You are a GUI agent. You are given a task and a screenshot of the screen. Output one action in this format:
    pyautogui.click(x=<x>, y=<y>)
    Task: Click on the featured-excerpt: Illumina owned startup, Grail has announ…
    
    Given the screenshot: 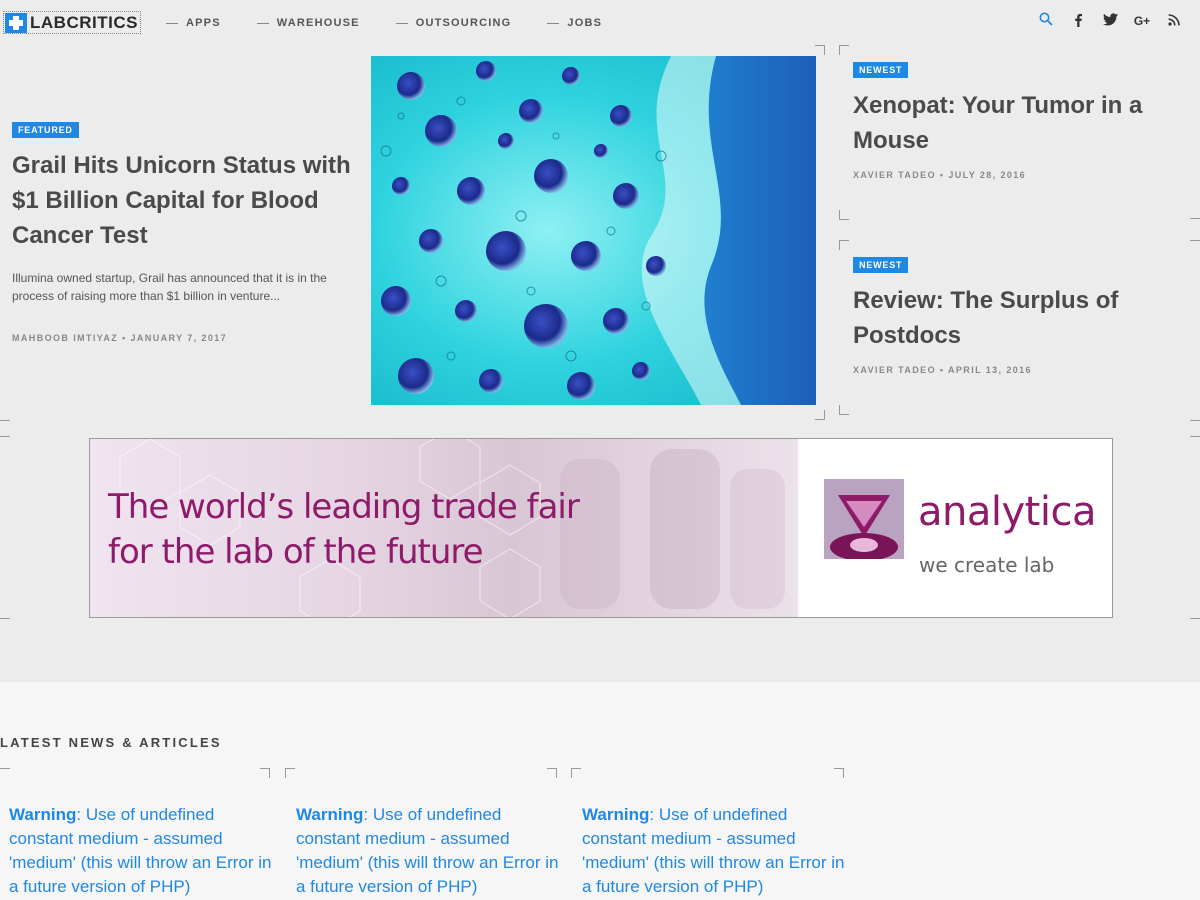 What is the action you would take?
    pyautogui.click(x=169, y=287)
    